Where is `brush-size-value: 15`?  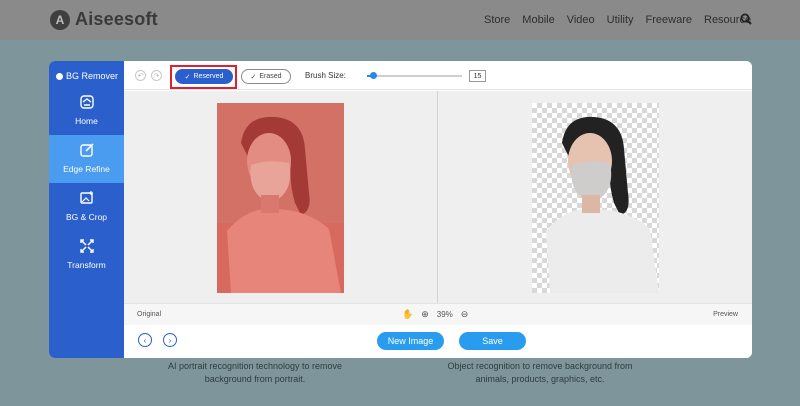 brush-size-value: 15 is located at coordinates (477, 76).